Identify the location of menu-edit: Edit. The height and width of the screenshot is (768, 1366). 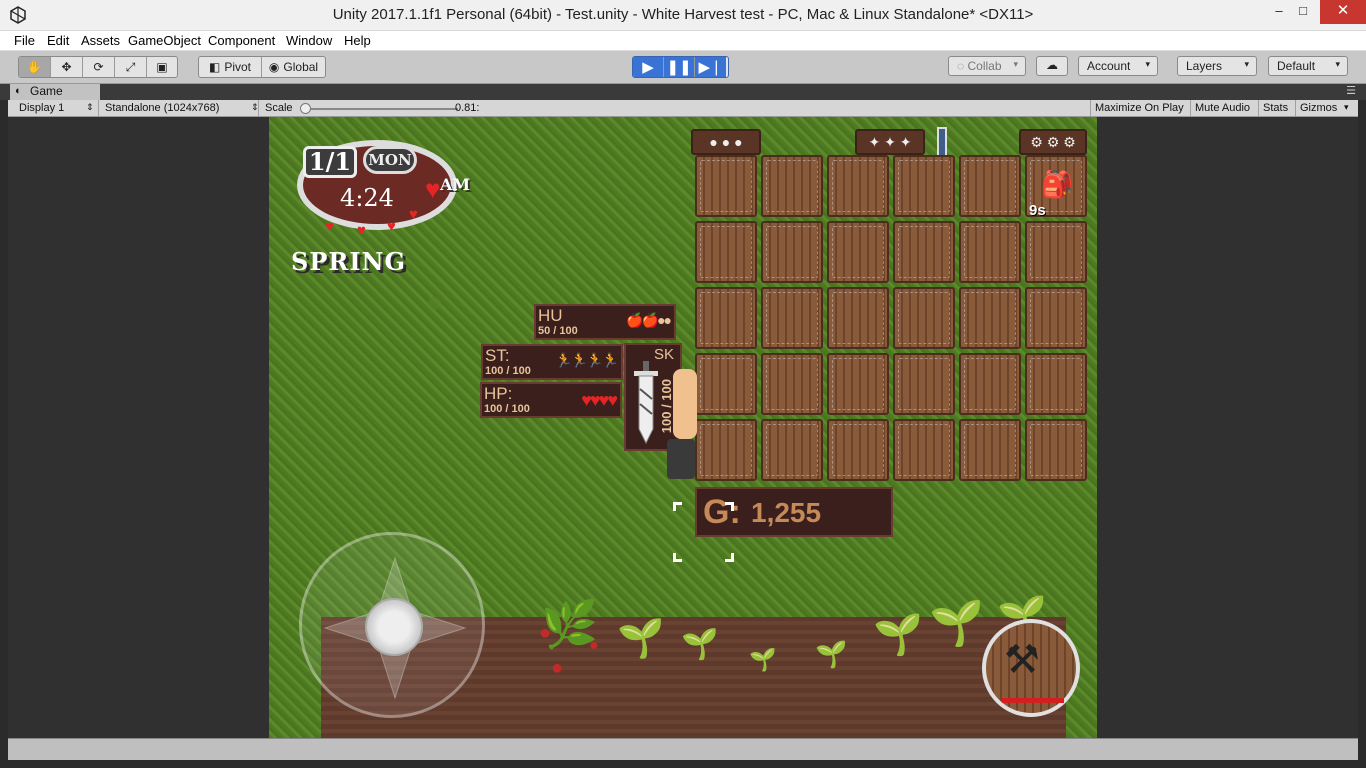
(58, 40).